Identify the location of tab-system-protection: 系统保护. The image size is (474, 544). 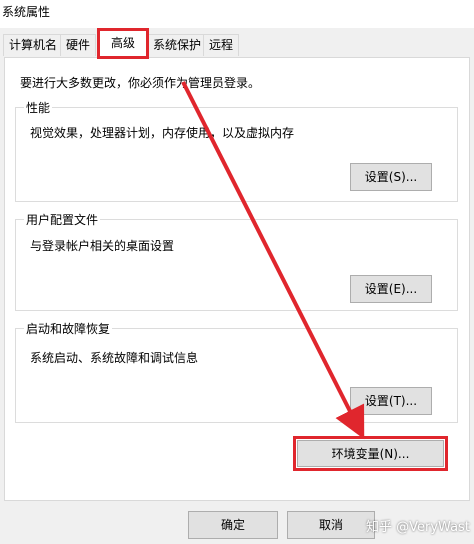
(177, 45).